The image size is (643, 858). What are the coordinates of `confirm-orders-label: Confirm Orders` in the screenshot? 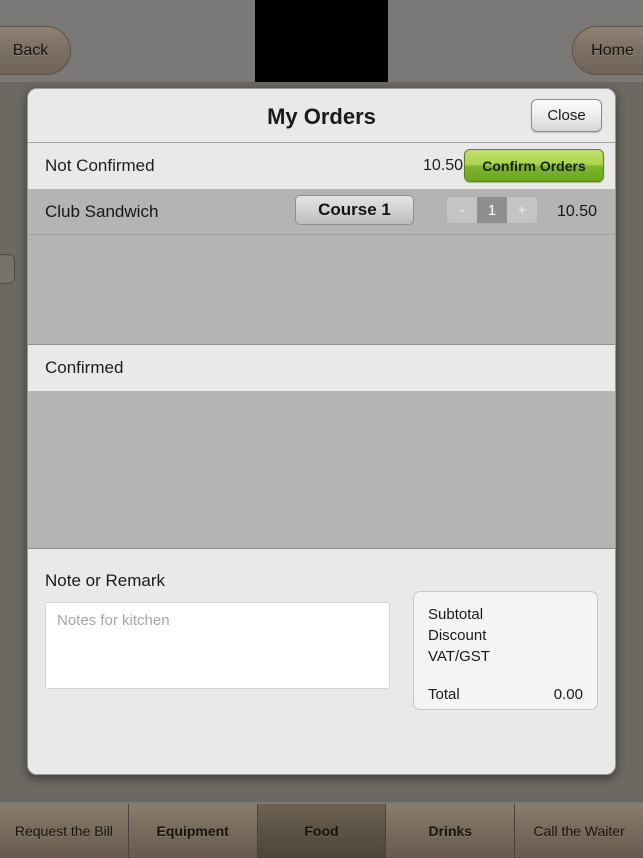 It's located at (534, 165).